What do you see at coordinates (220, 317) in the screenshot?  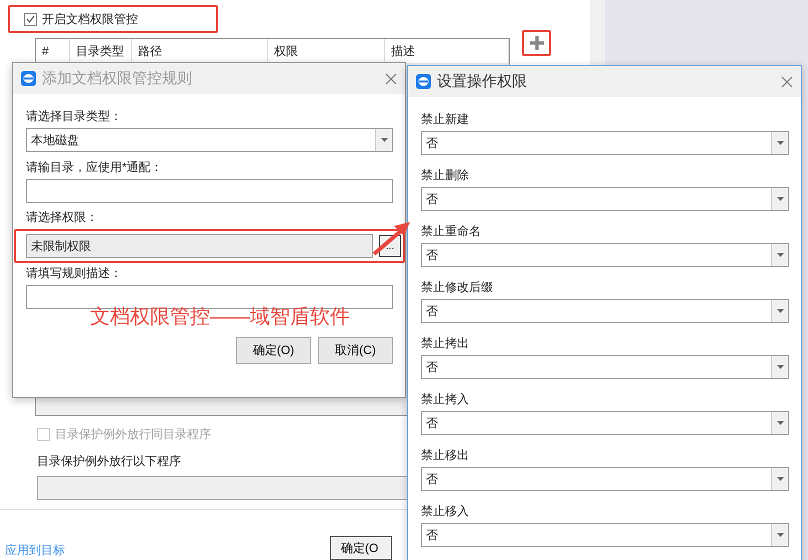 I see `annotation-text: 文档权限管控——域智盾软件` at bounding box center [220, 317].